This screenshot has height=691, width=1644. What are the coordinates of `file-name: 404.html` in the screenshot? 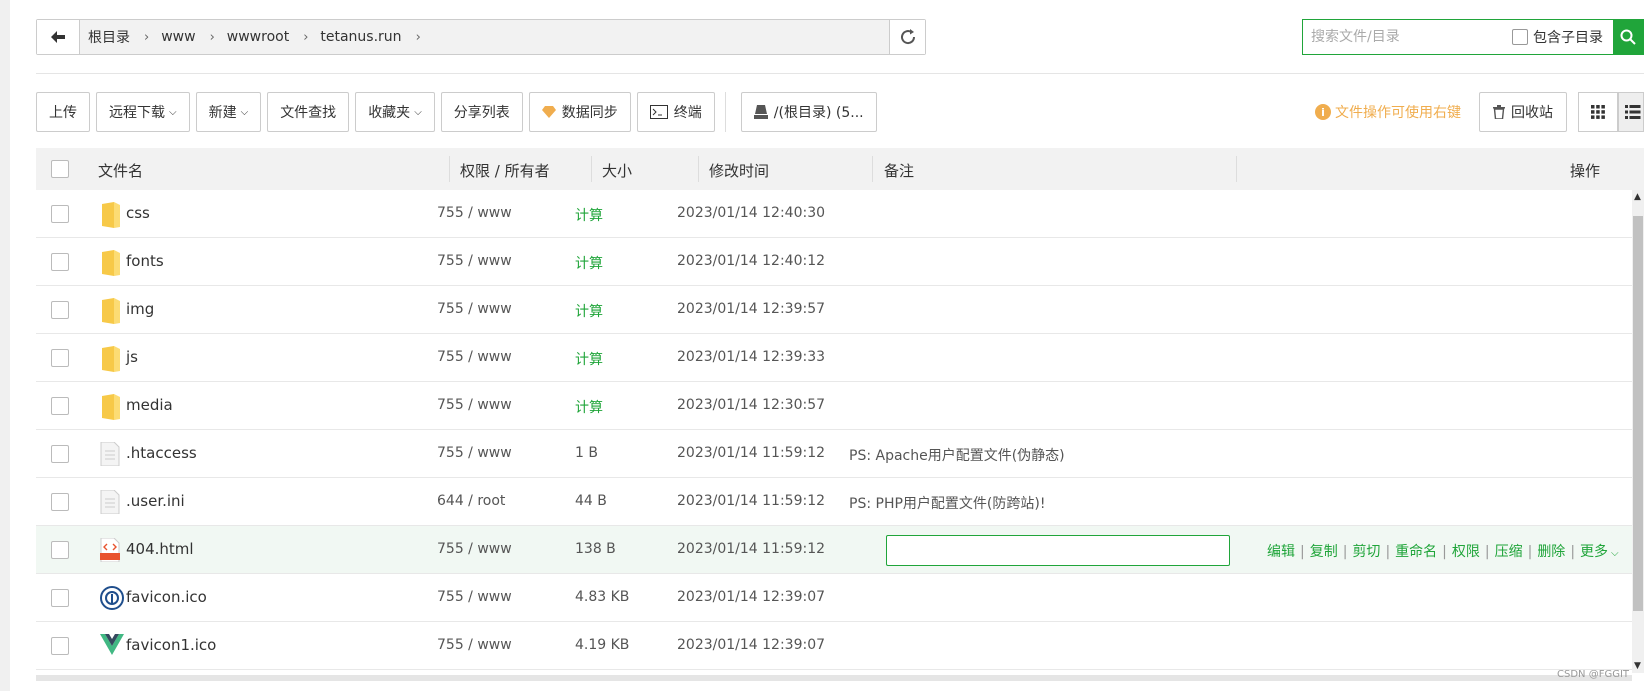 It's located at (160, 549).